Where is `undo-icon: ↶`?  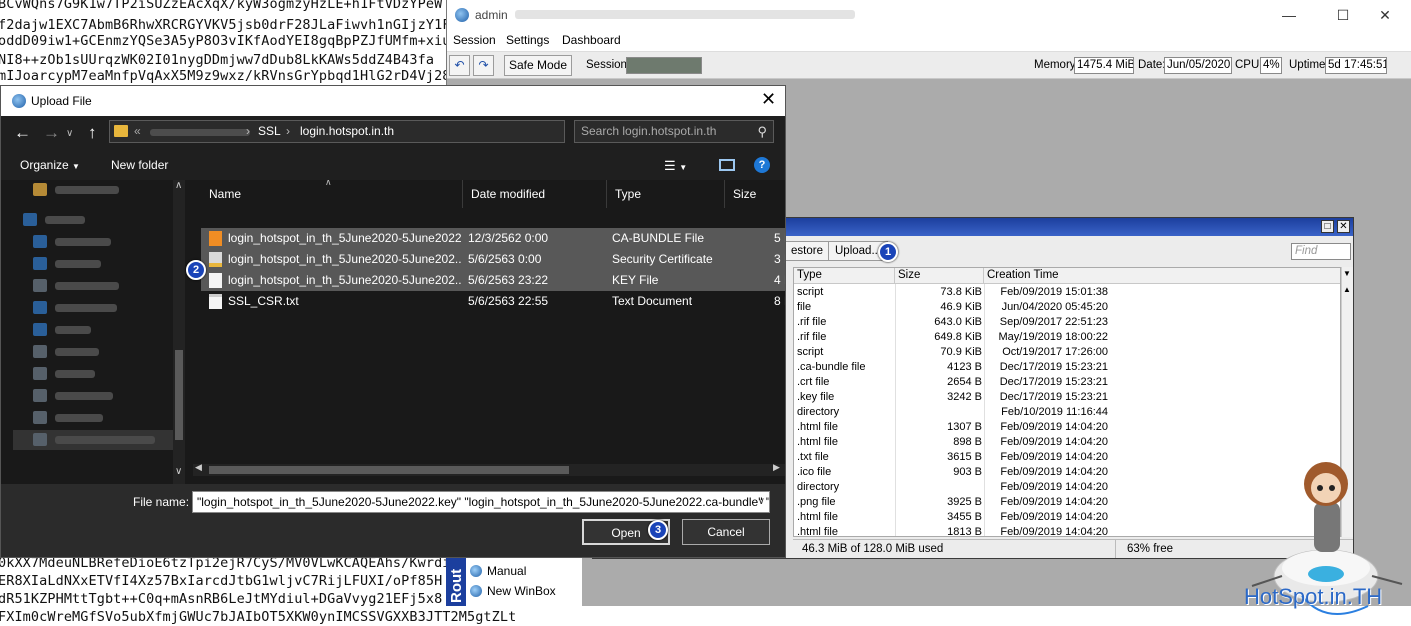 undo-icon: ↶ is located at coordinates (459, 65).